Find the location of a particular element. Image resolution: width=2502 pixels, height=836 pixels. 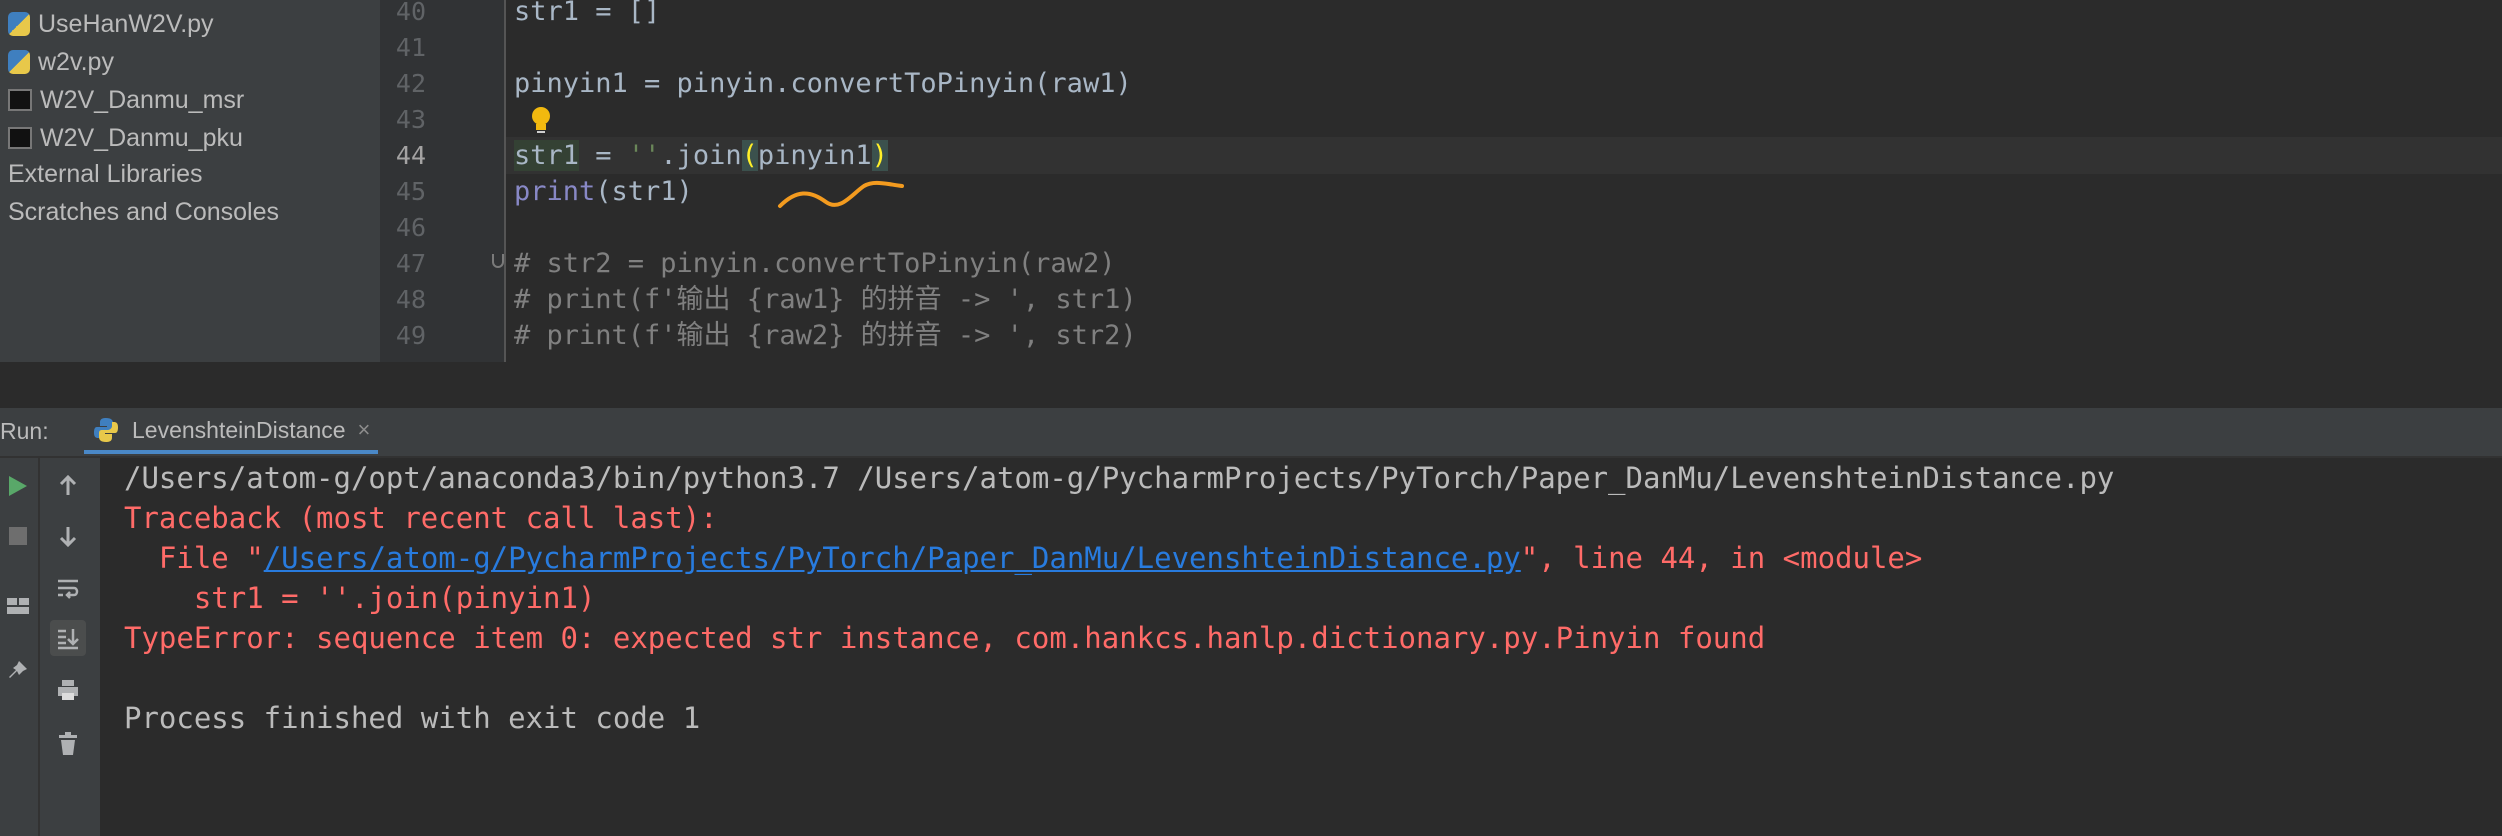

pin-icon is located at coordinates (18, 670).